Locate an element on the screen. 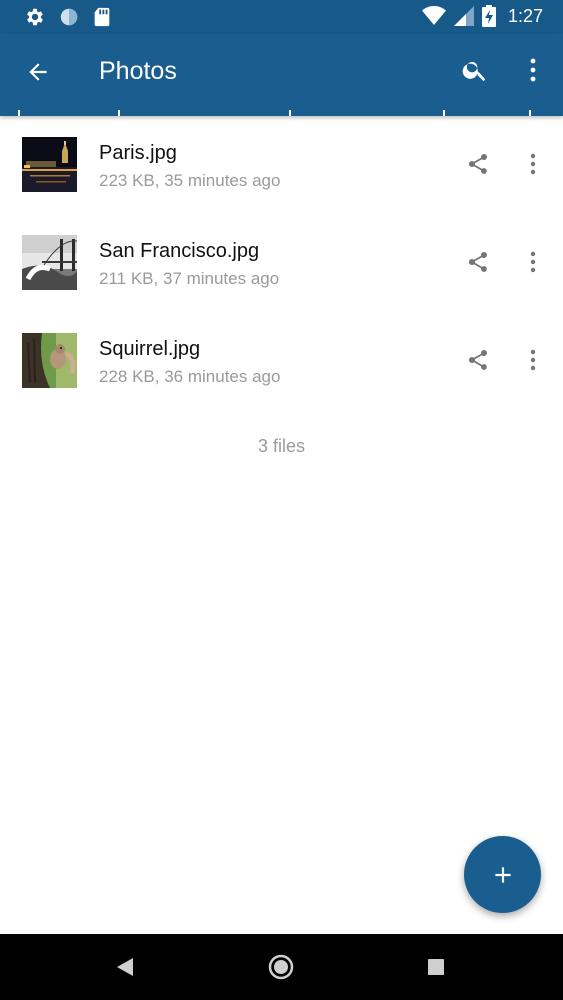 The width and height of the screenshot is (563, 1000). back-button is located at coordinates (38, 72).